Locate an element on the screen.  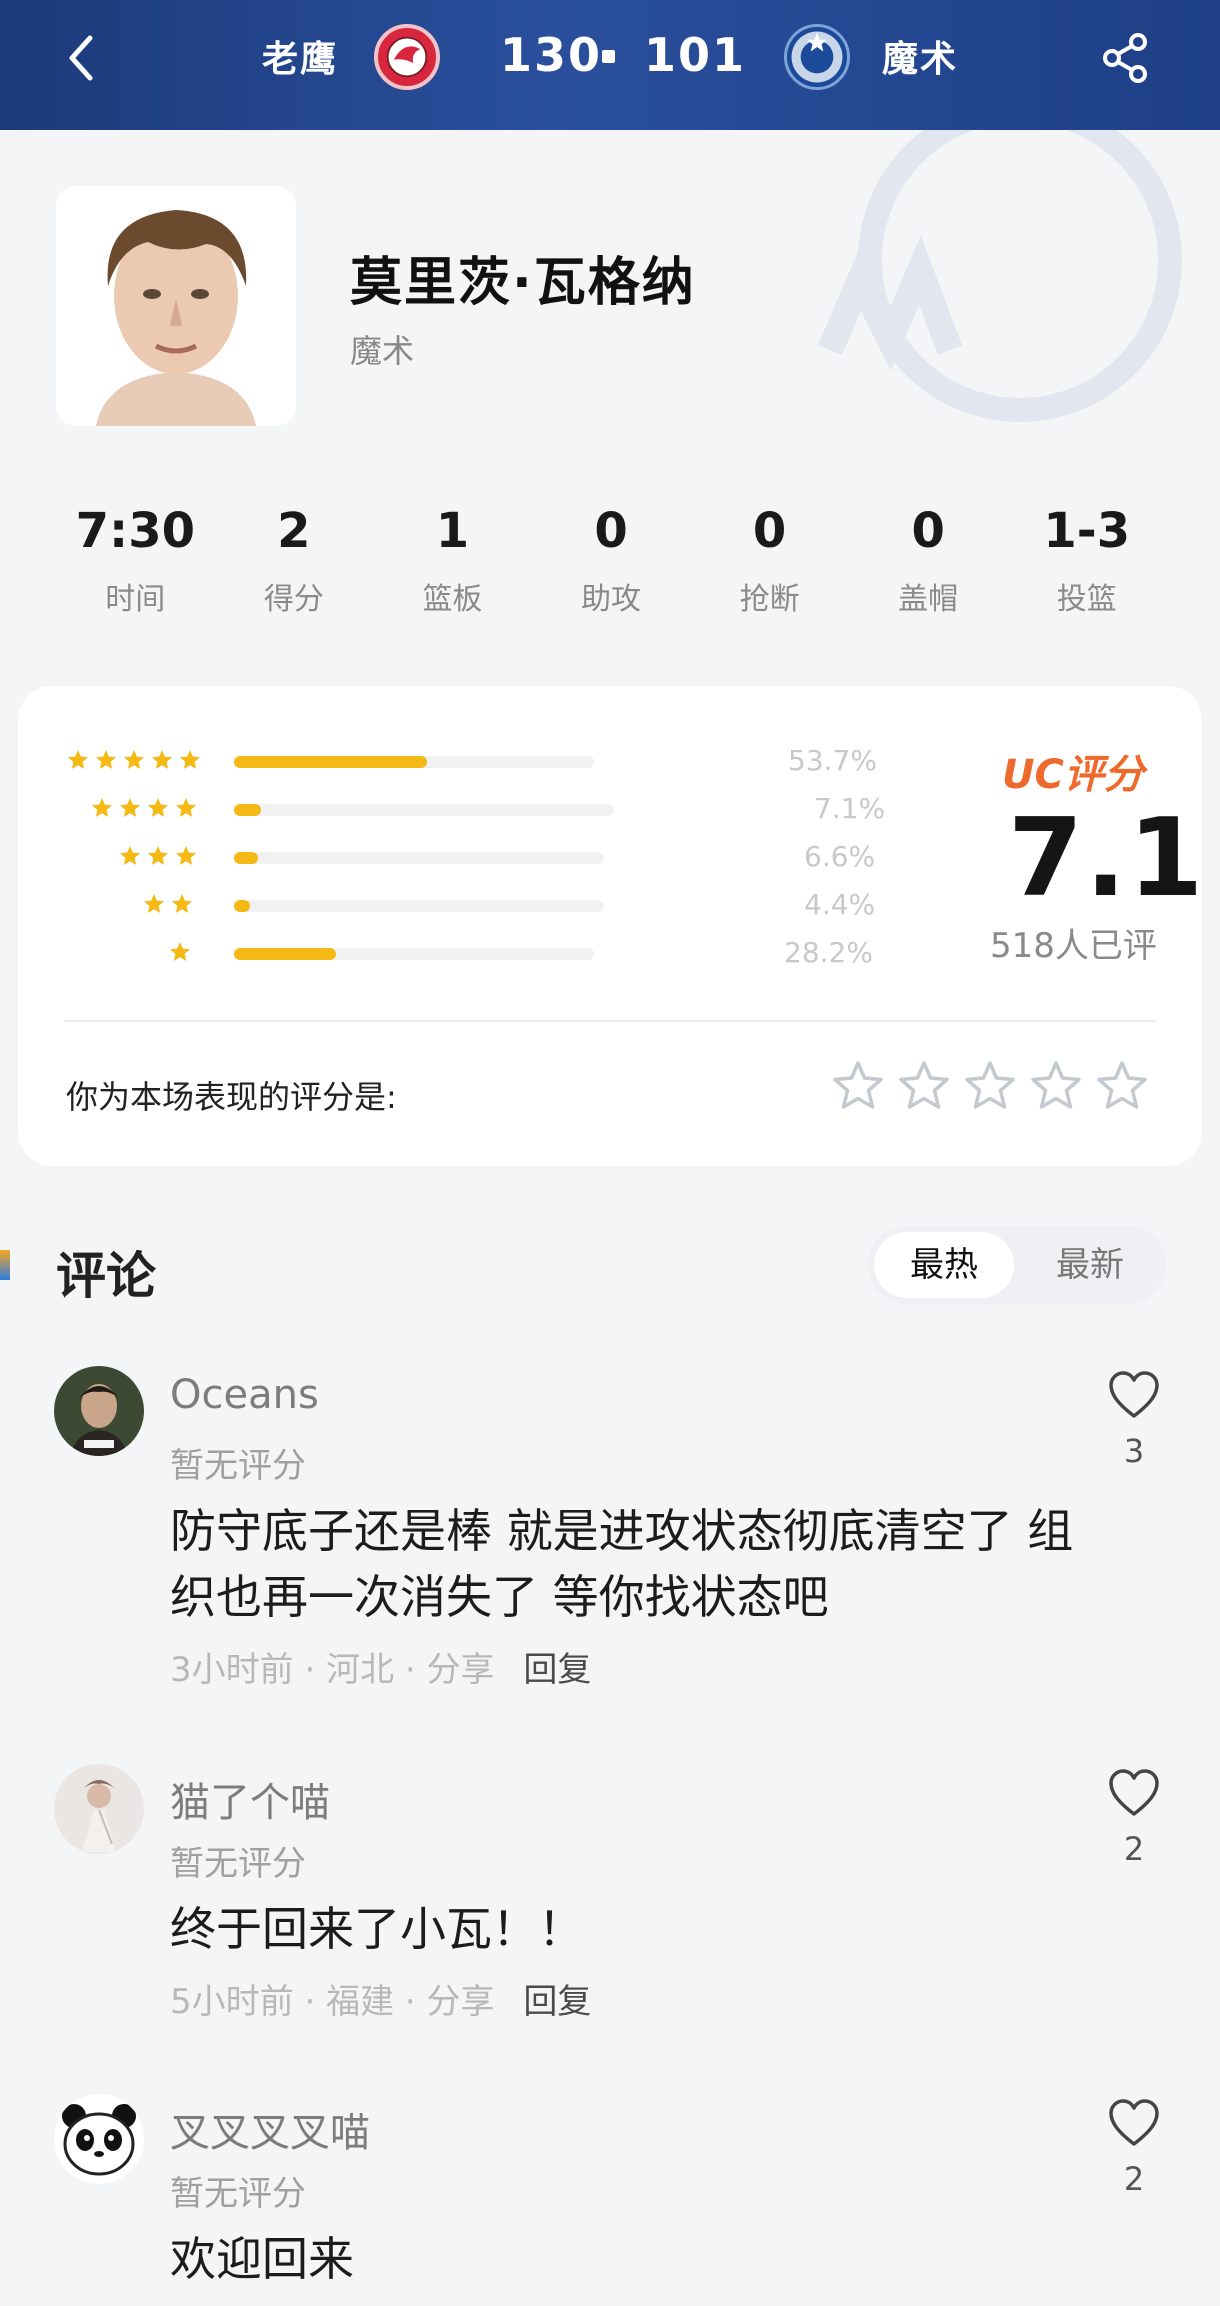
stat-value: 1-3 is located at coordinates (1087, 531).